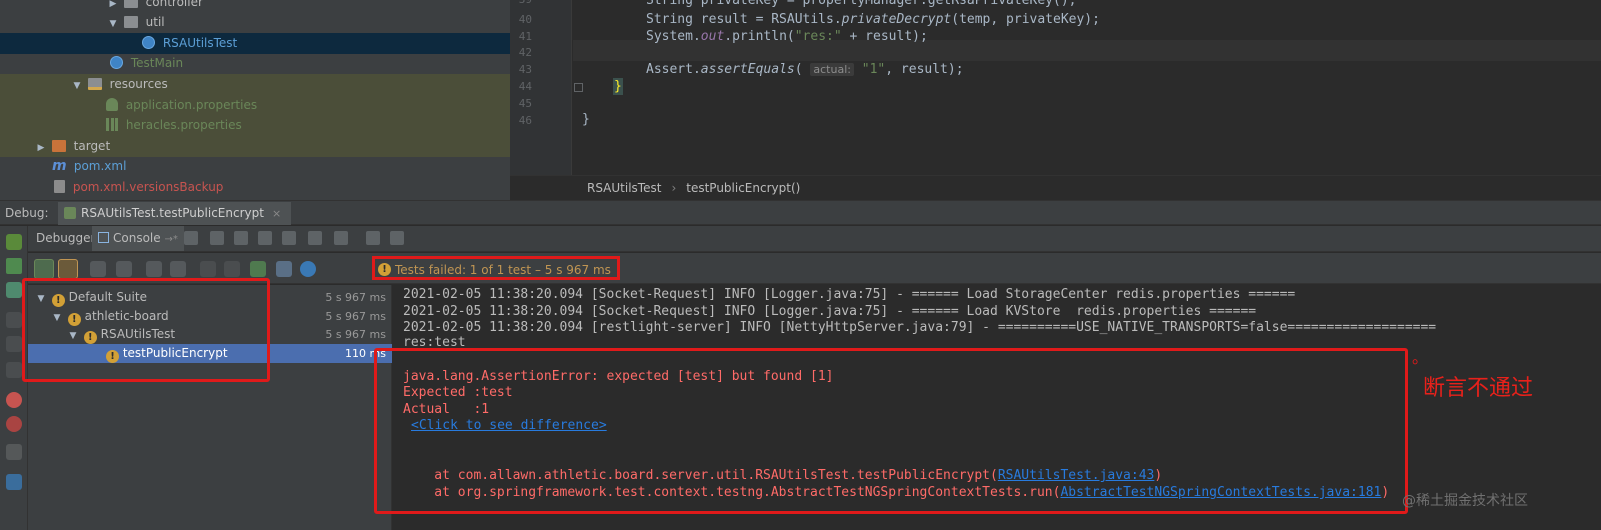 Image resolution: width=1601 pixels, height=530 pixels. What do you see at coordinates (1478, 388) in the screenshot?
I see `annotation-note: 断言不通过` at bounding box center [1478, 388].